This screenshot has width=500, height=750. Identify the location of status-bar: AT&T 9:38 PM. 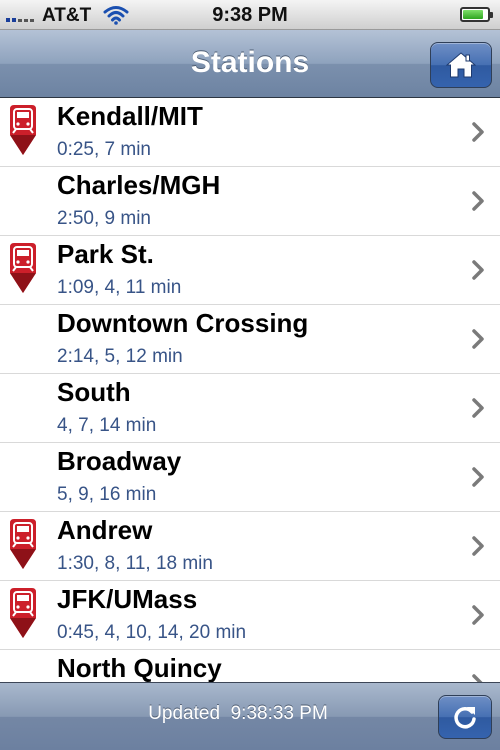
(250, 15).